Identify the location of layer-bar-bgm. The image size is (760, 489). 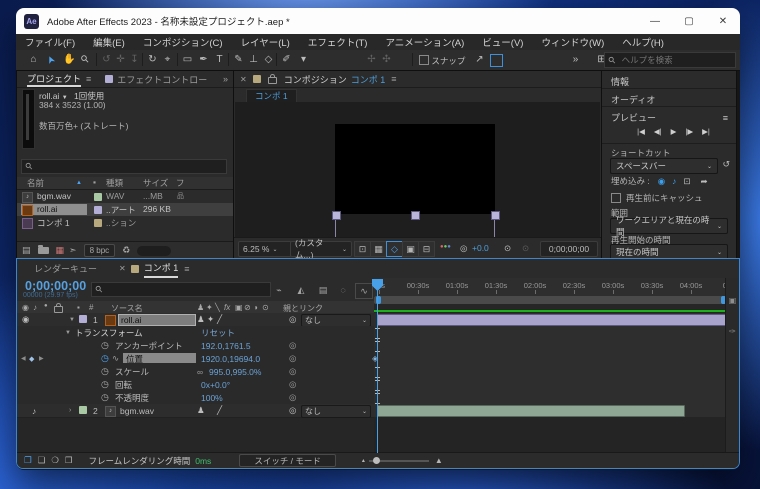
(531, 411).